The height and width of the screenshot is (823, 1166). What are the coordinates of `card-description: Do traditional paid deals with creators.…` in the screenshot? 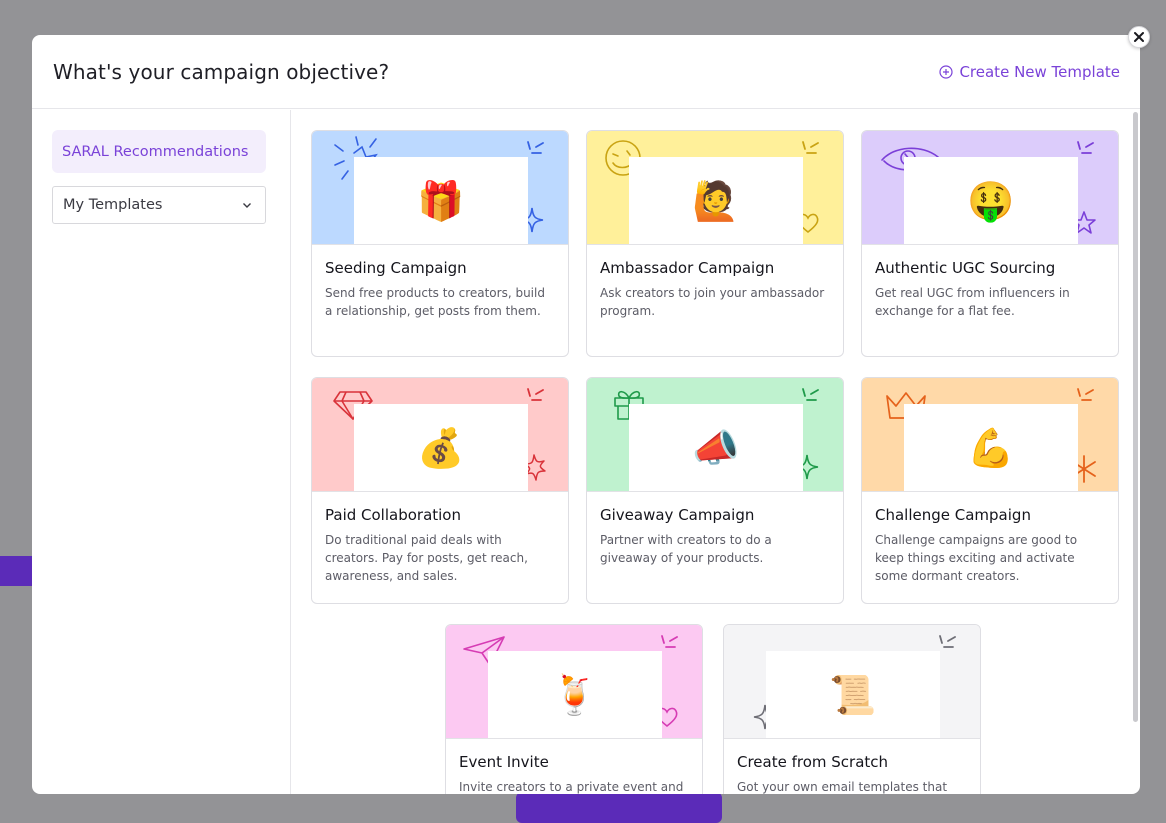 It's located at (426, 558).